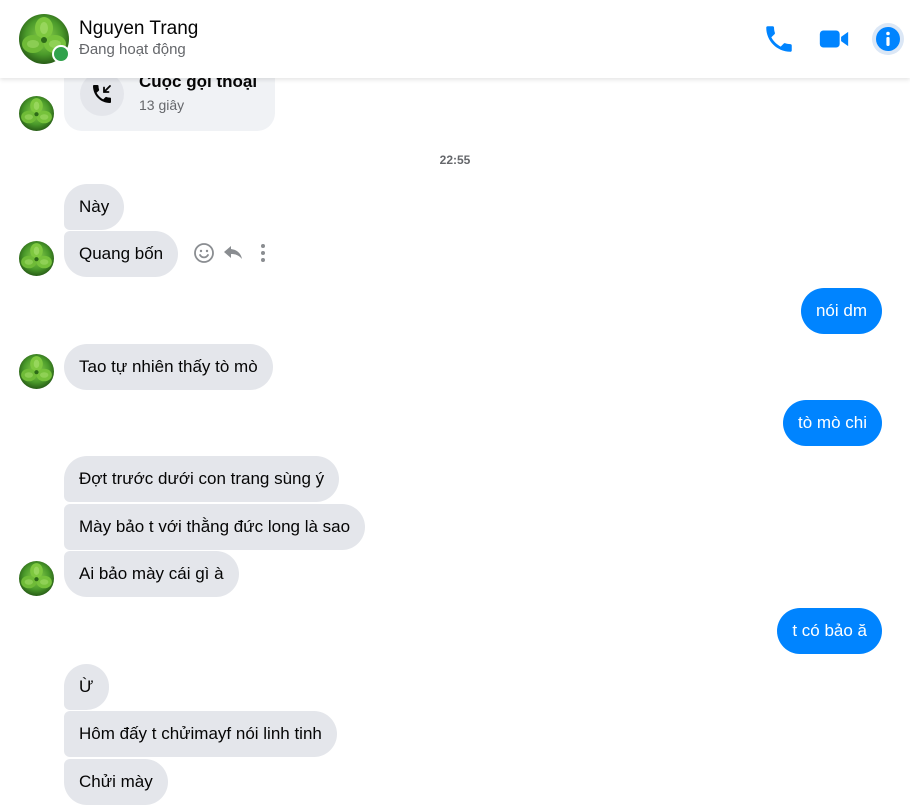  I want to click on message-bubble: Quang bốn, so click(121, 254).